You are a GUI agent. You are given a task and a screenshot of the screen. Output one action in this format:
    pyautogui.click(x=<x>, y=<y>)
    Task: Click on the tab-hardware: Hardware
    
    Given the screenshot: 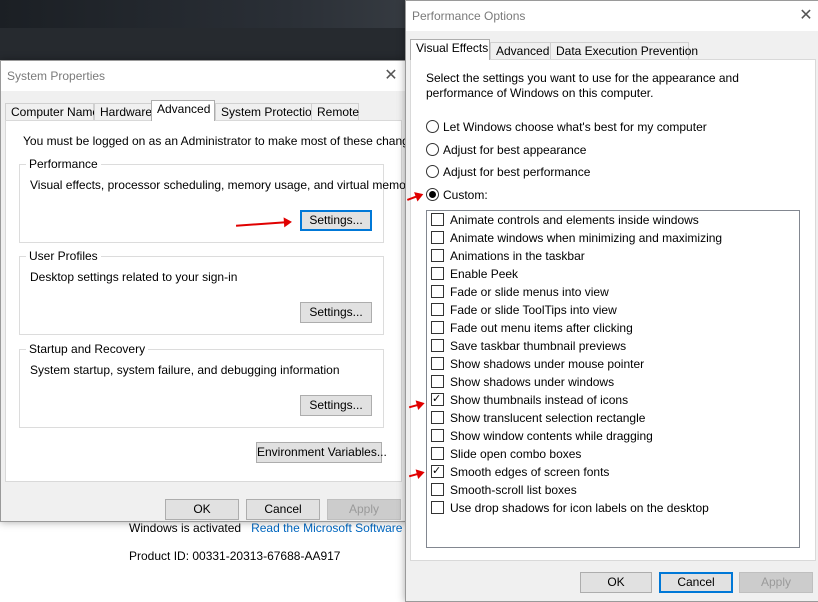 What is the action you would take?
    pyautogui.click(x=123, y=111)
    